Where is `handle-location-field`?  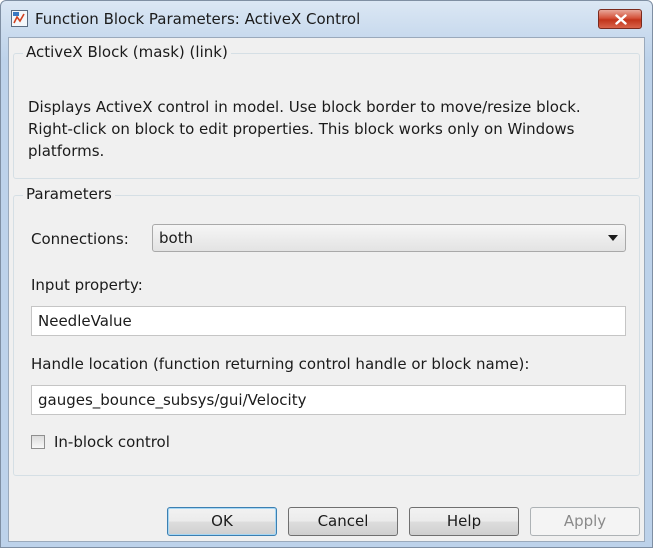
handle-location-field is located at coordinates (328, 400).